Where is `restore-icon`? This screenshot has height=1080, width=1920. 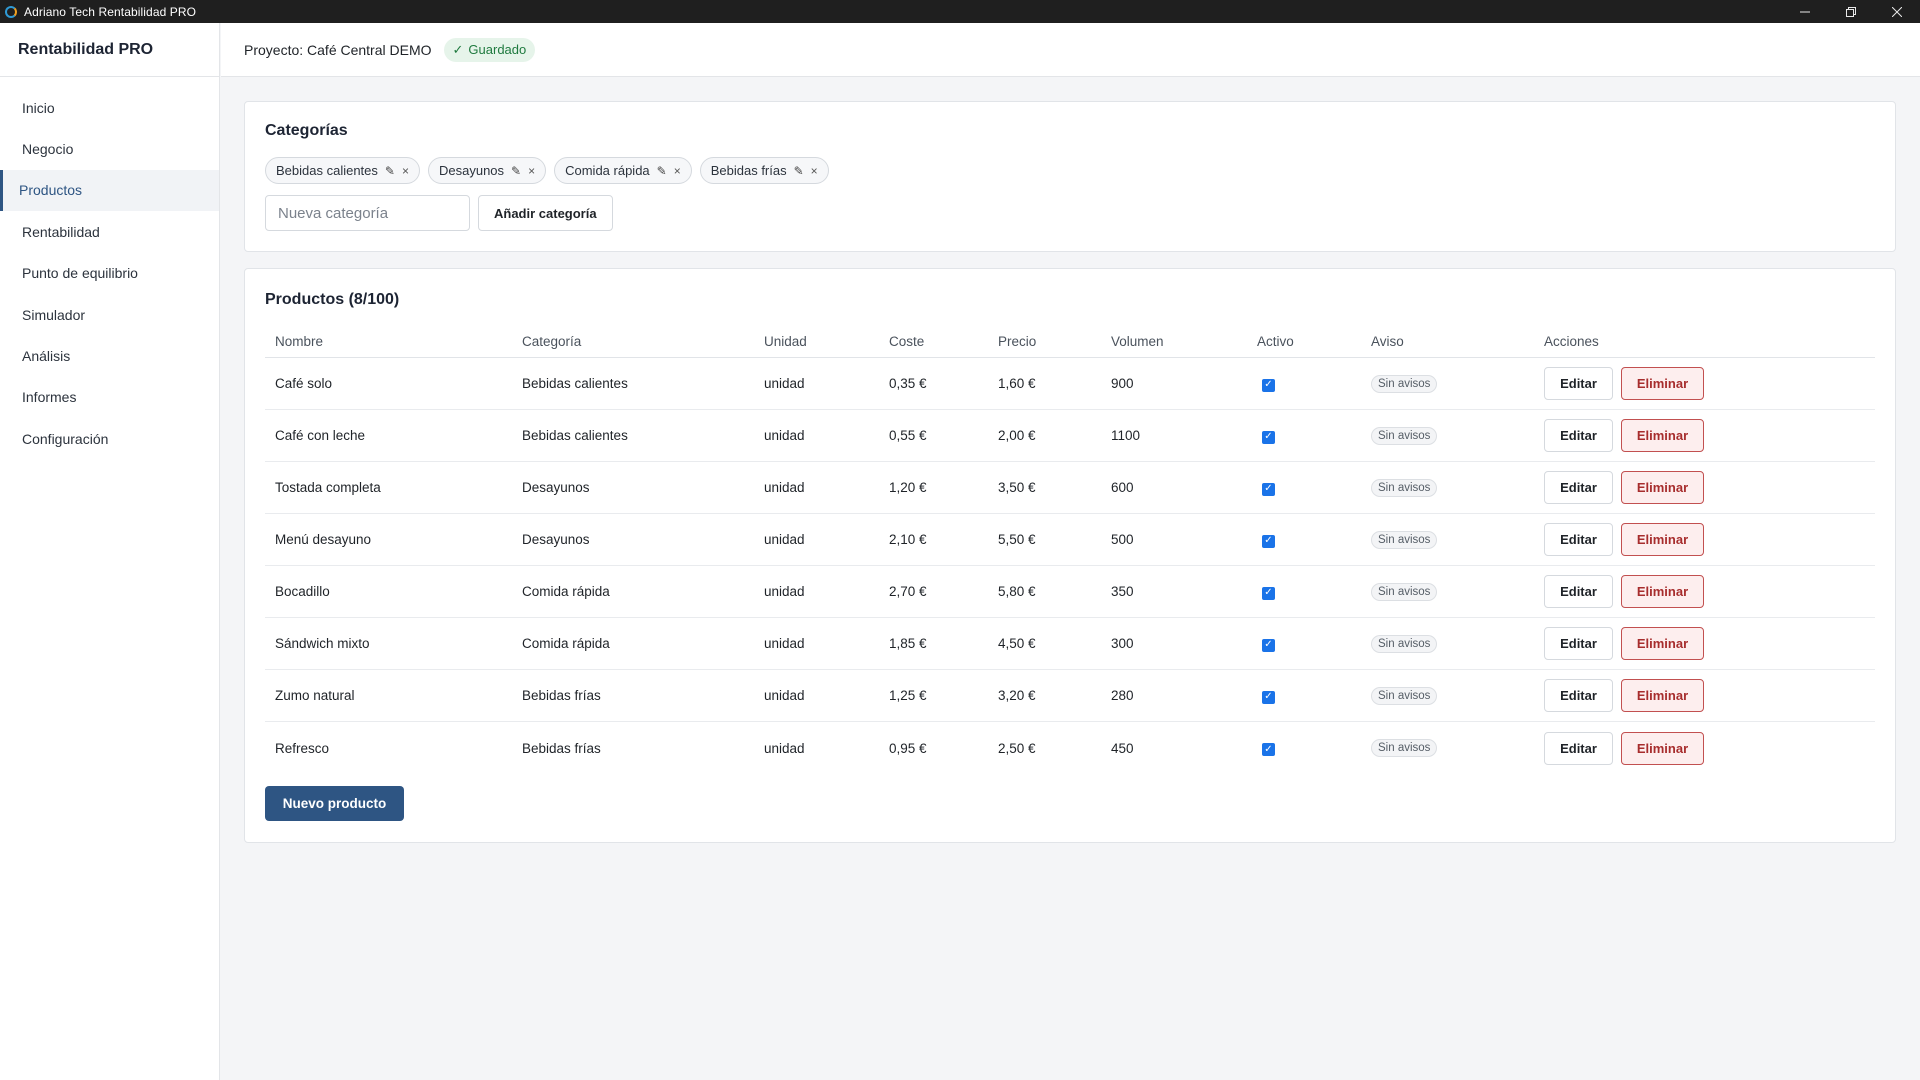 restore-icon is located at coordinates (1851, 11).